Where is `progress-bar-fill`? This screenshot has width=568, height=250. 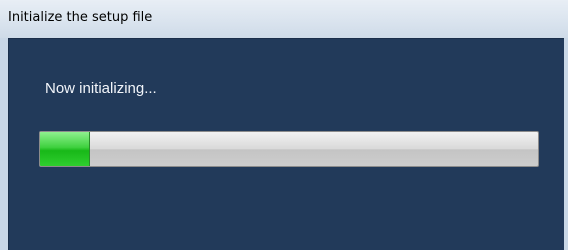
progress-bar-fill is located at coordinates (65, 149).